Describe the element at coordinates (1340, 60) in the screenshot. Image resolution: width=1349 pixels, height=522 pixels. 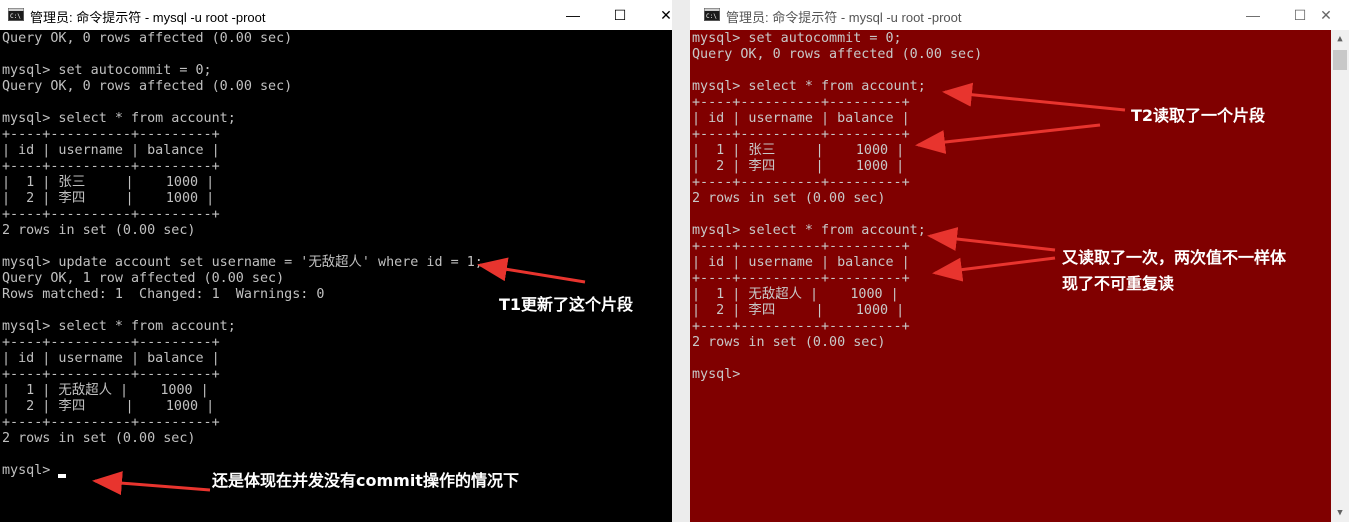
I see `scroll-thumb` at that location.